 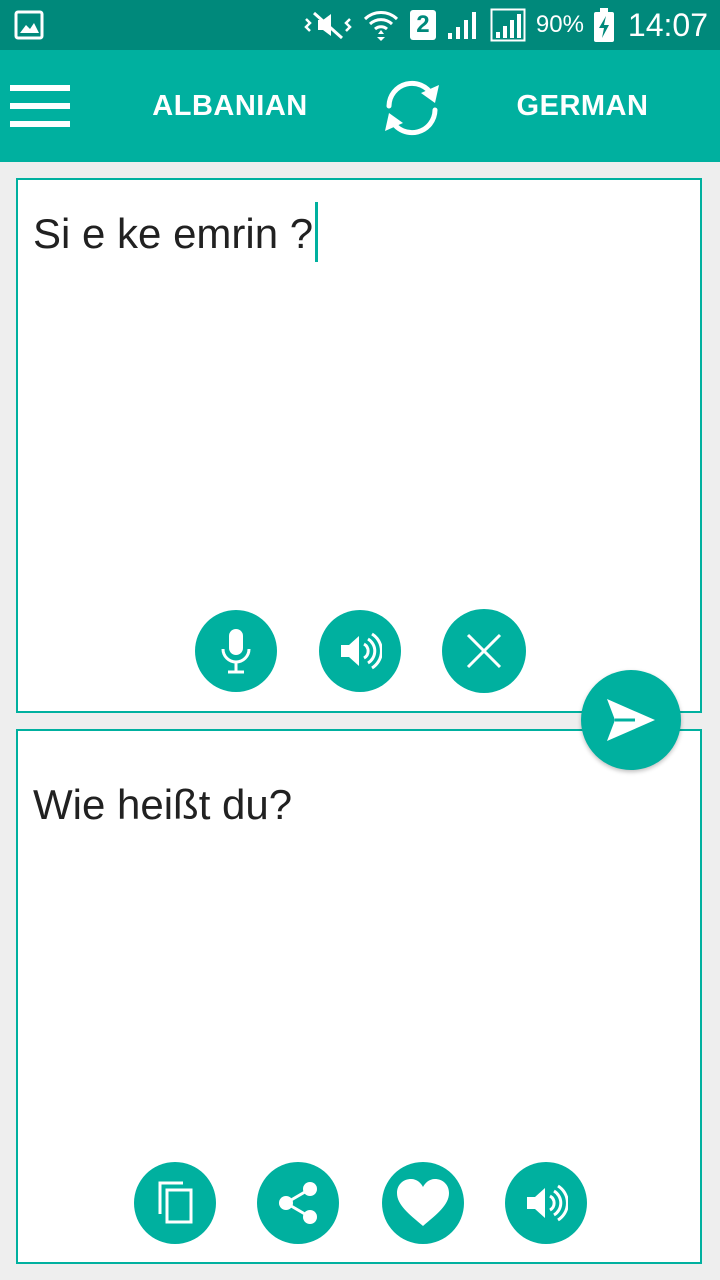 What do you see at coordinates (380, 26) in the screenshot?
I see `wifi-icon` at bounding box center [380, 26].